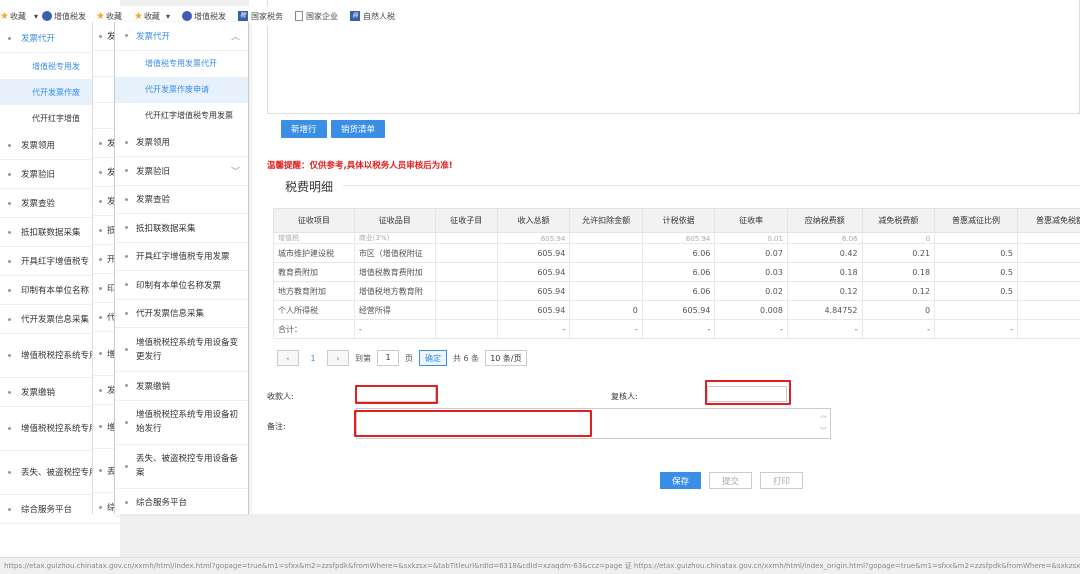 The image size is (1080, 574). I want to click on column-header: 征收子目, so click(466, 220).